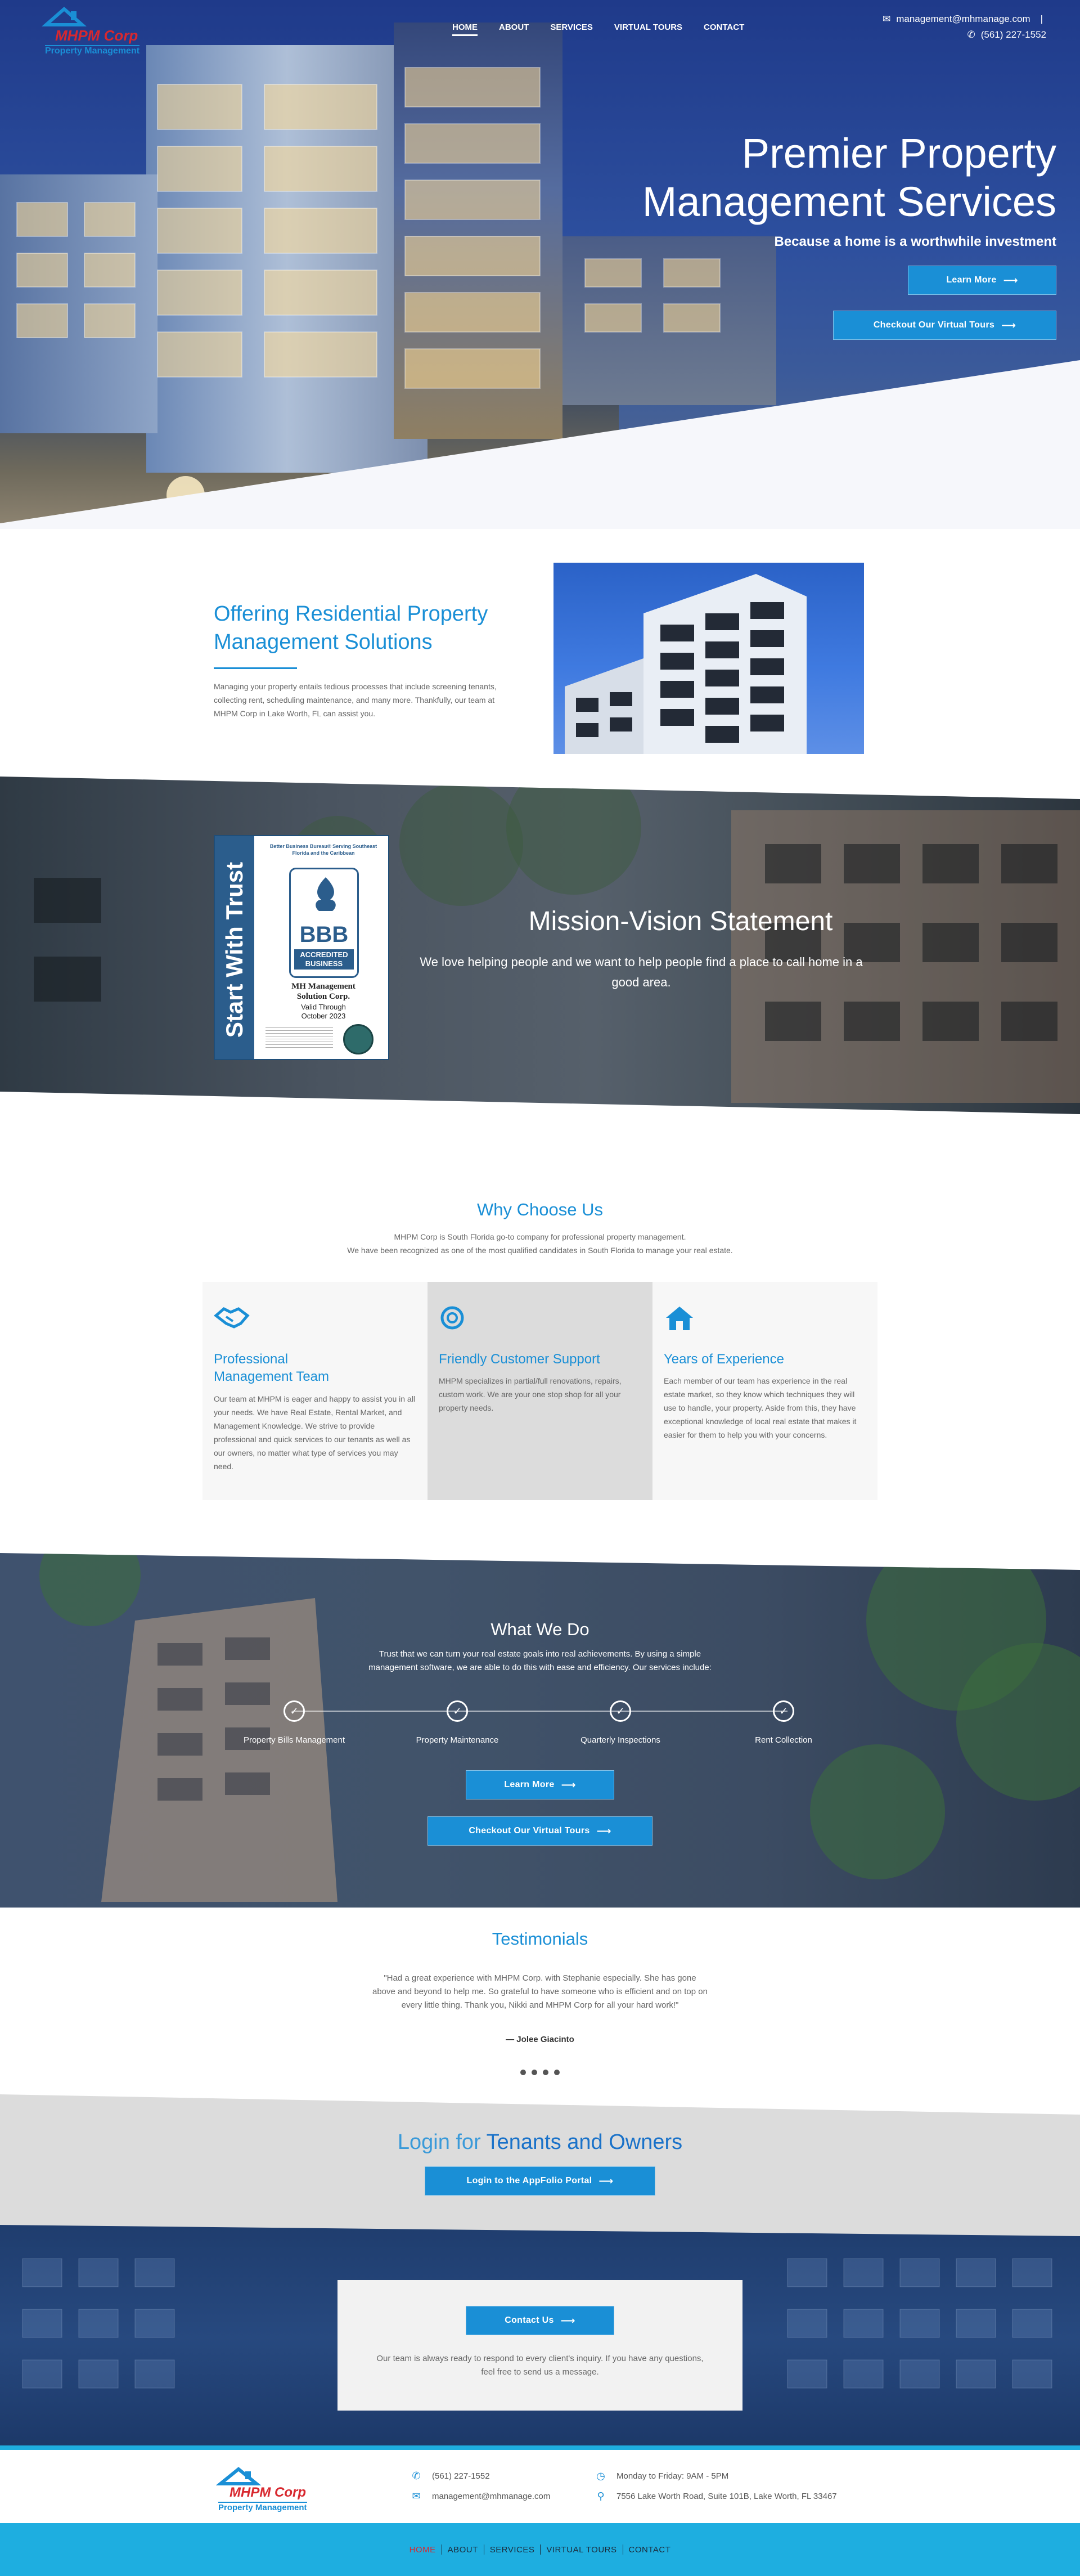  Describe the element at coordinates (540, 2073) in the screenshot. I see `testimonial-carousel-dots` at that location.